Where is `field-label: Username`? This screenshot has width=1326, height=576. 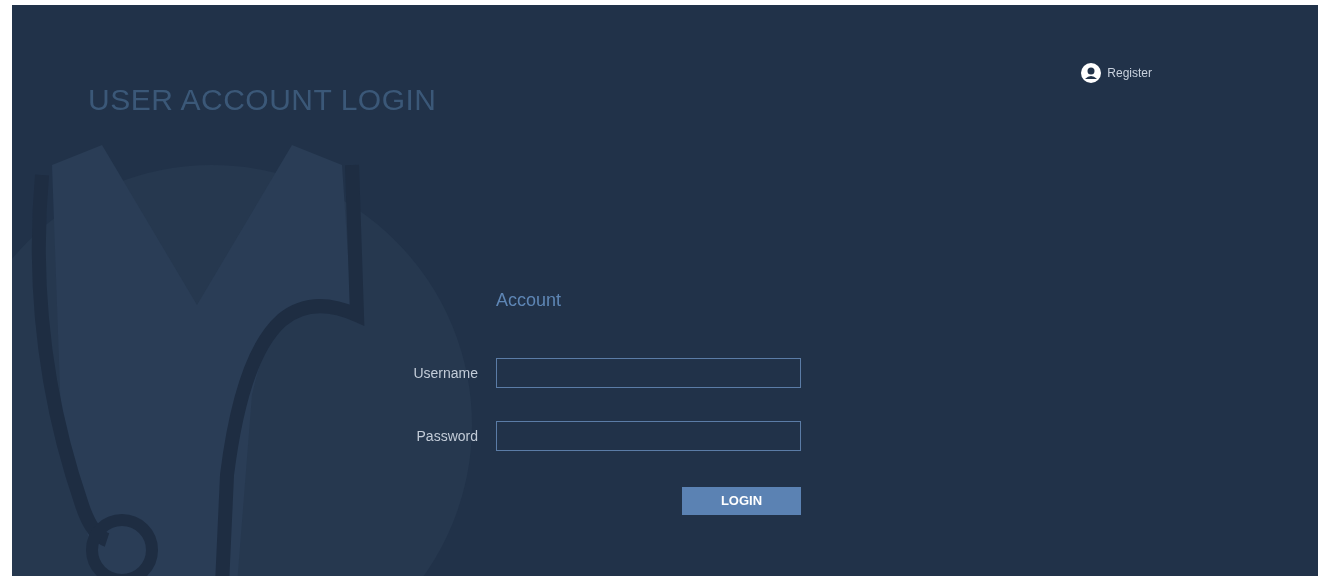 field-label: Username is located at coordinates (445, 373).